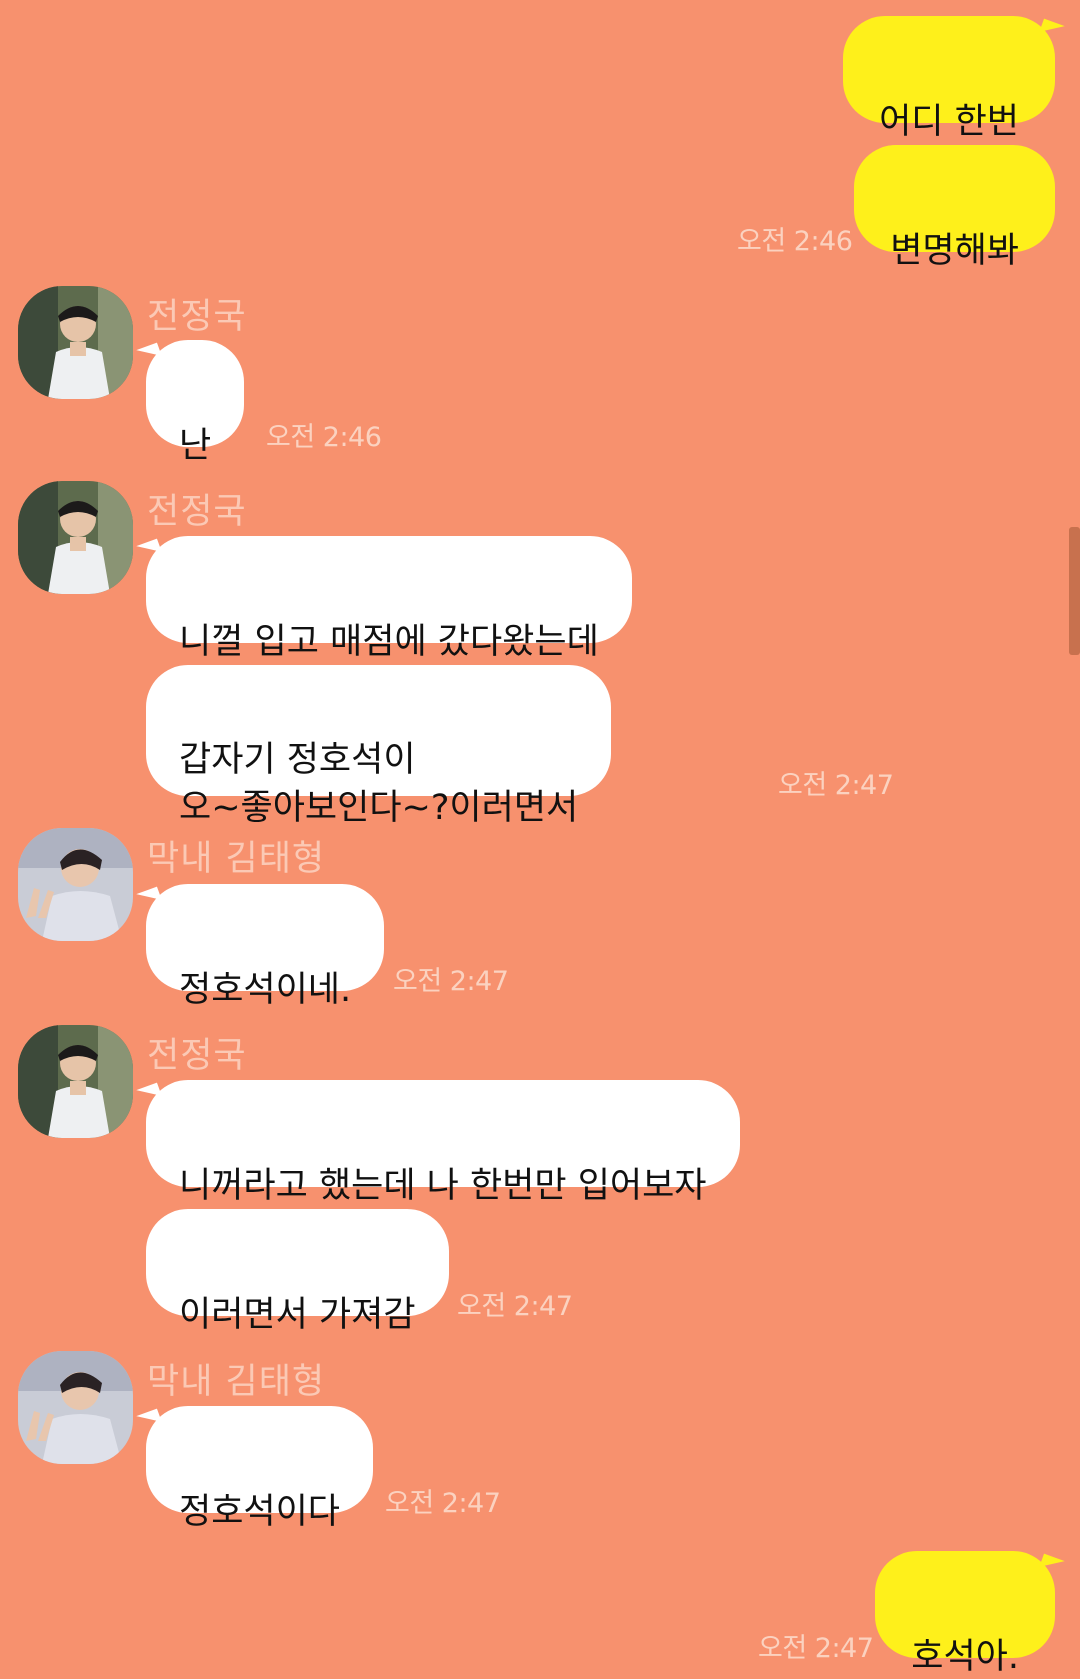 This screenshot has height=1679, width=1080. I want to click on their-message-bubble: 정호석이네., so click(265, 947).